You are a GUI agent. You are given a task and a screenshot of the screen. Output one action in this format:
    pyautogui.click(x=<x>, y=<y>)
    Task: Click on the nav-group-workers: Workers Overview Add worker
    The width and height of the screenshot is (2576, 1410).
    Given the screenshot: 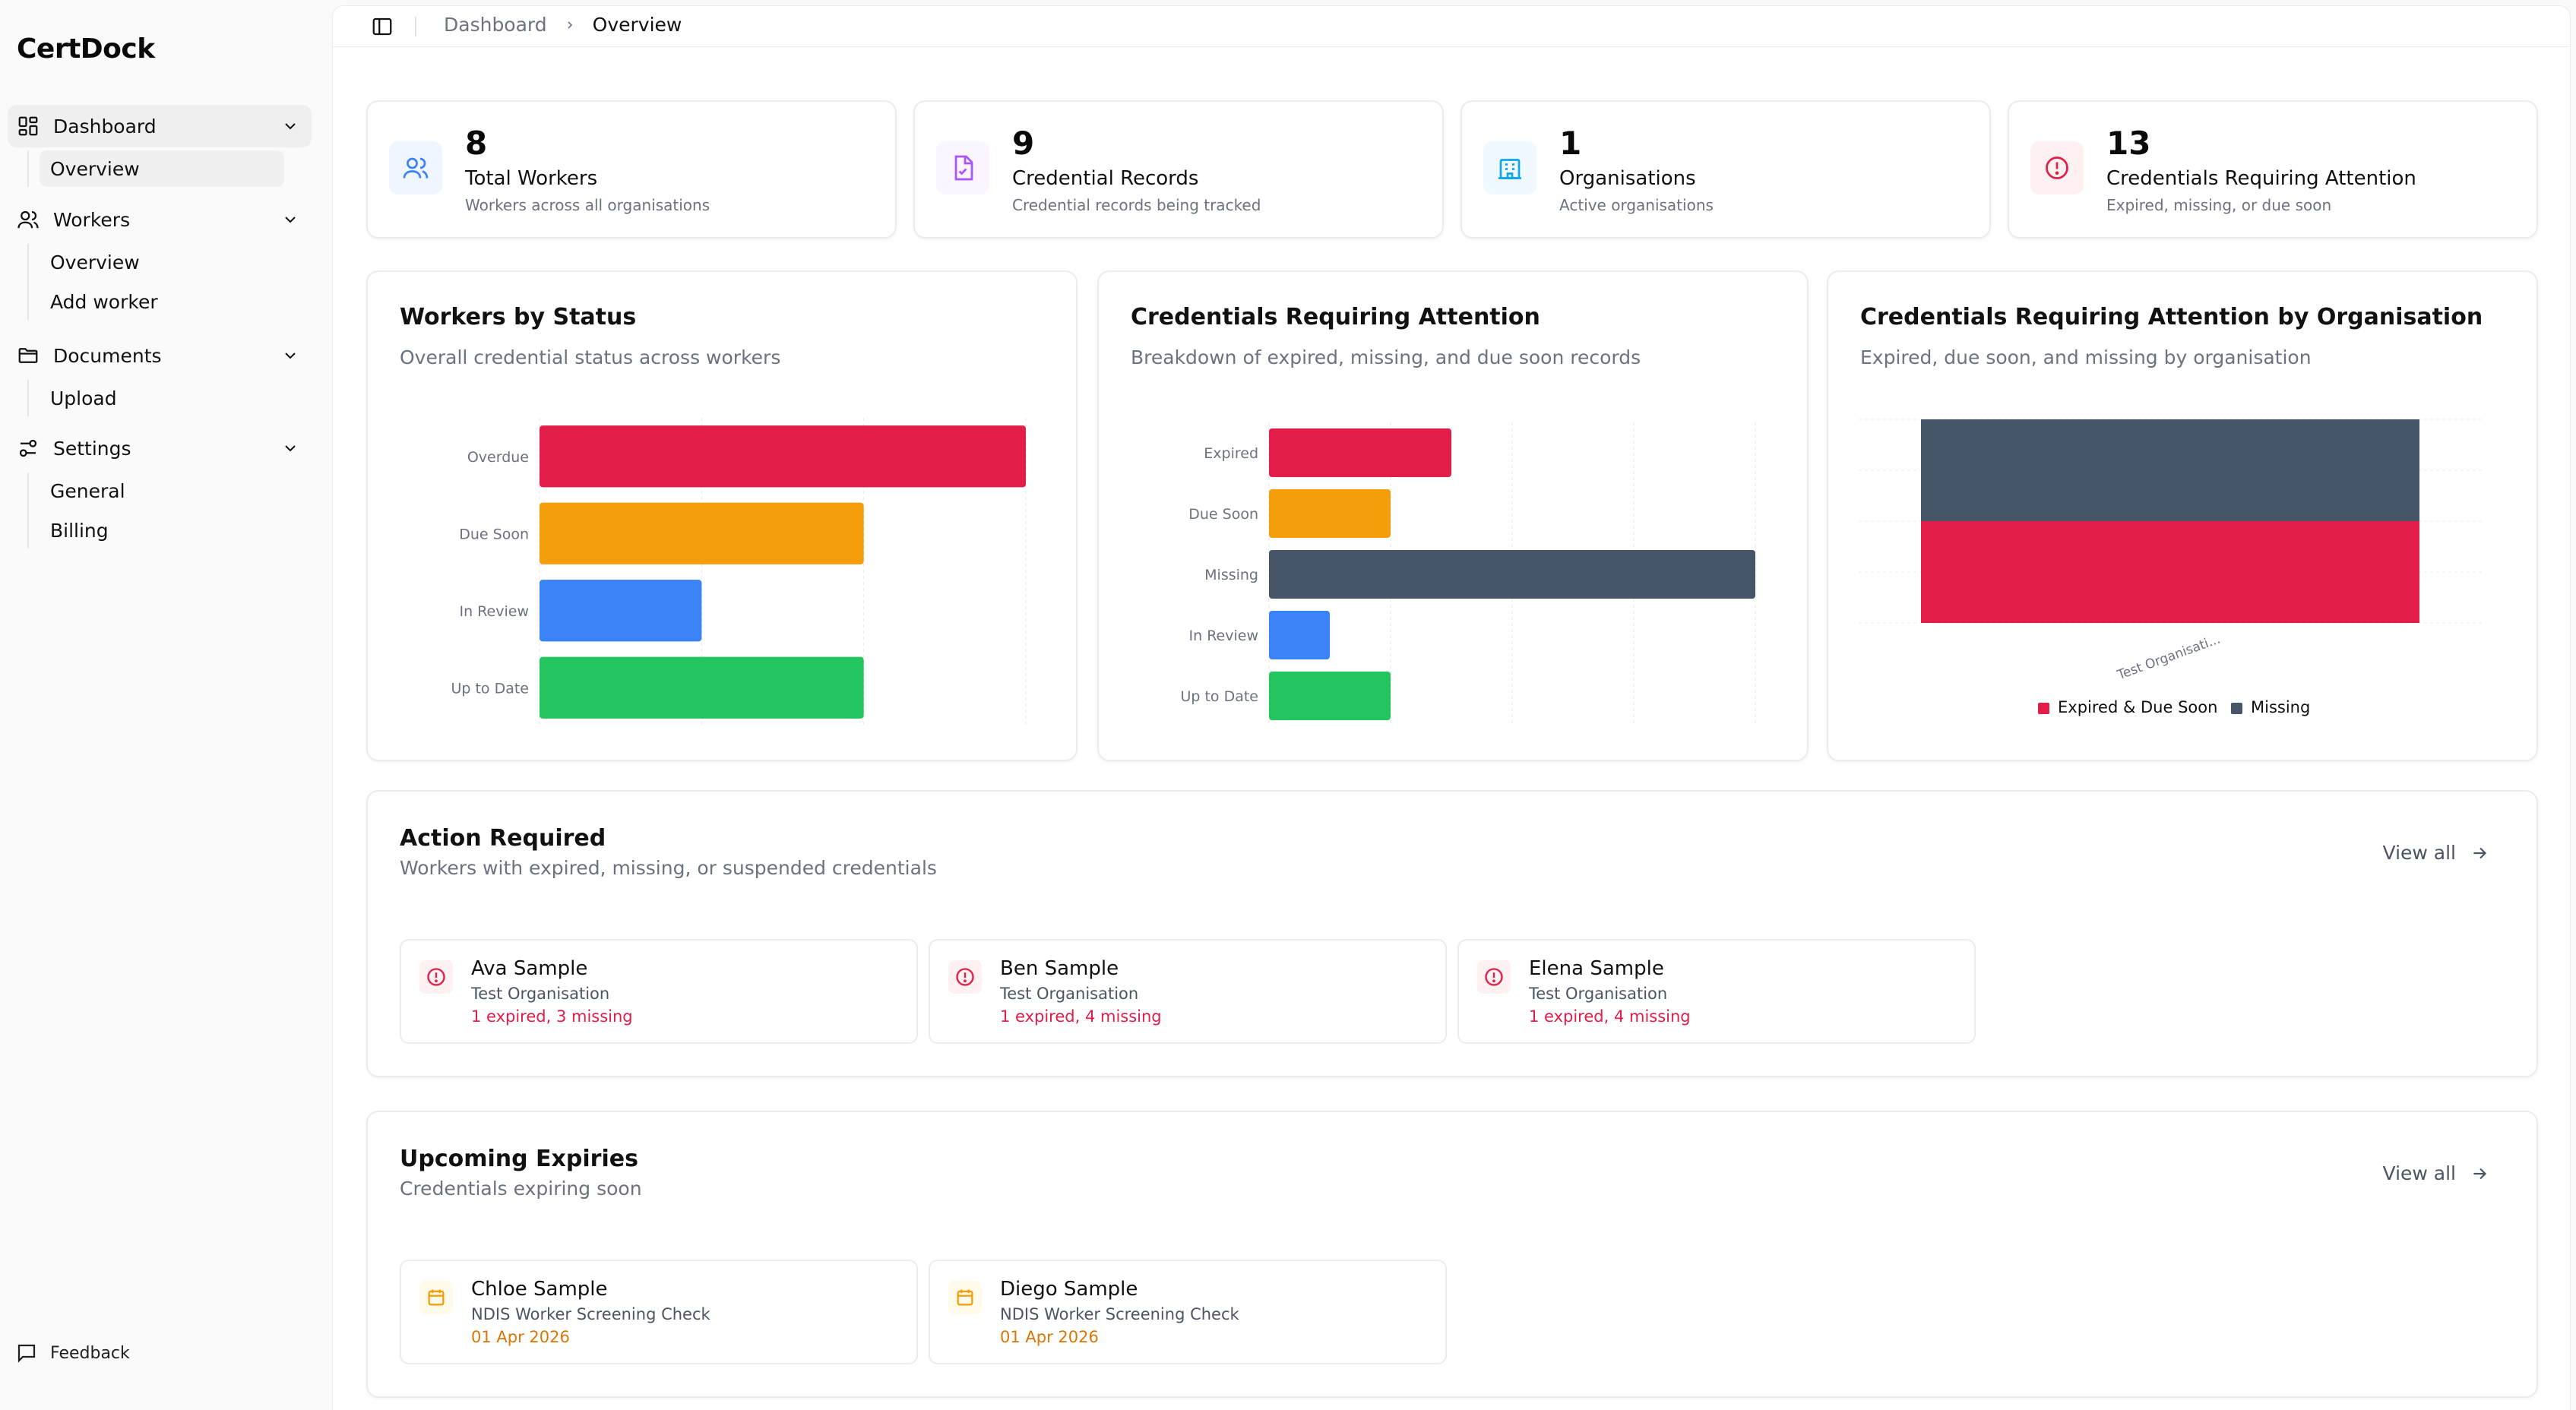 What is the action you would take?
    pyautogui.click(x=160, y=260)
    